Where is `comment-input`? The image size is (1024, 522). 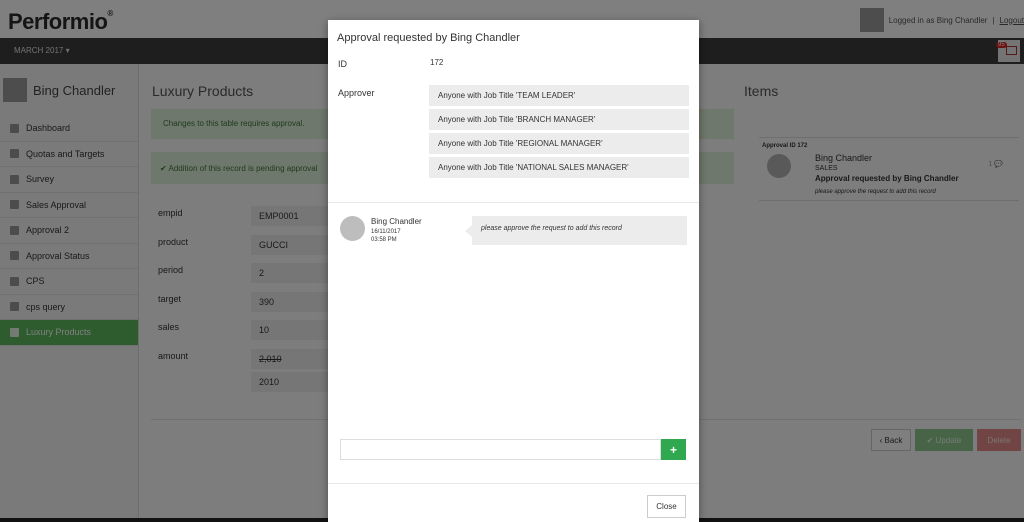
comment-input is located at coordinates (500, 449).